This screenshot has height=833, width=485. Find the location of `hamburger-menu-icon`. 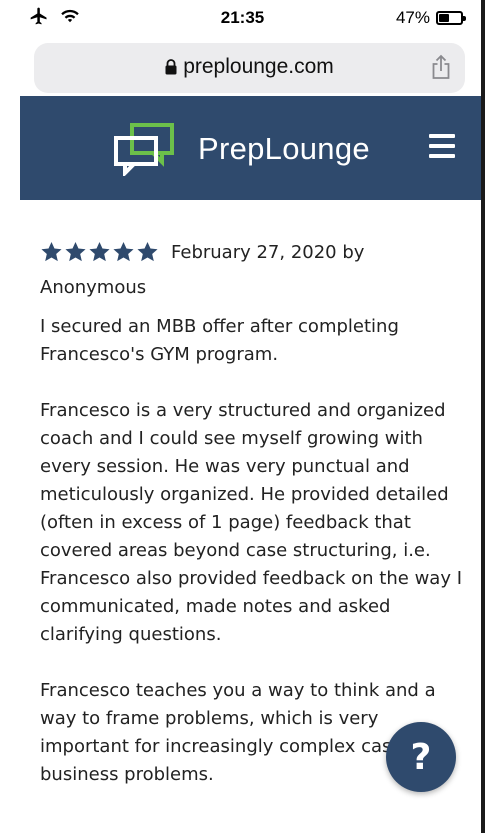

hamburger-menu-icon is located at coordinates (442, 146).